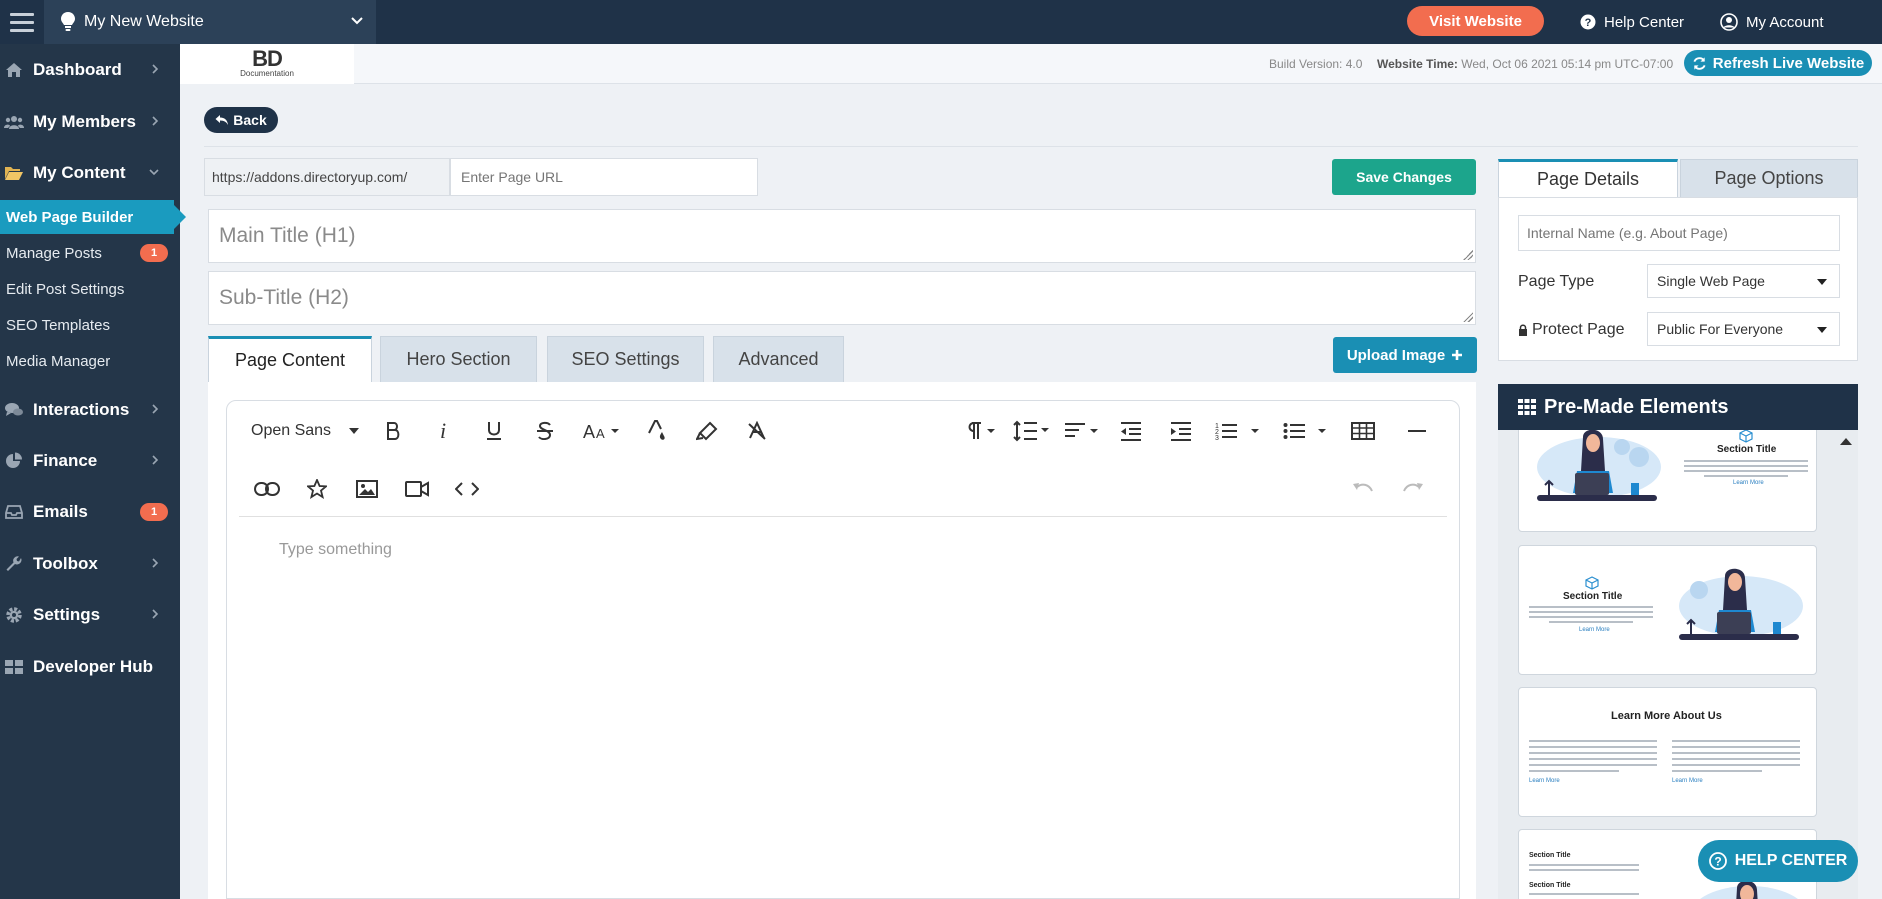 The height and width of the screenshot is (899, 1882). Describe the element at coordinates (90, 512) in the screenshot. I see `sidebar-item-emails: Emails 1` at that location.